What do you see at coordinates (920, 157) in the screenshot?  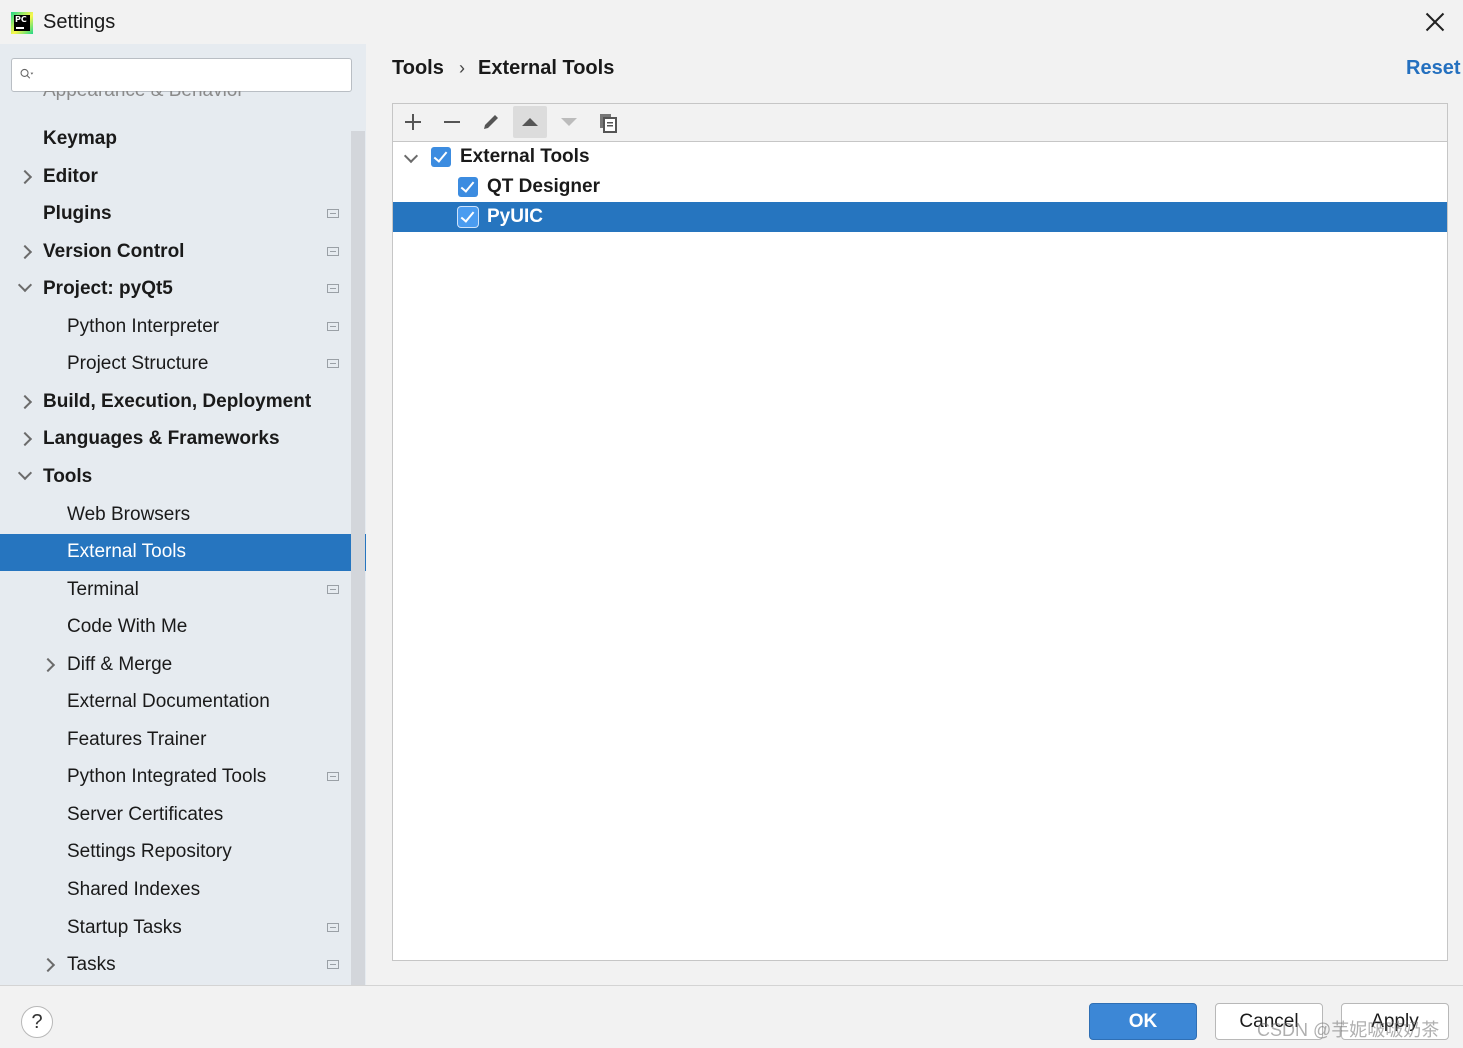 I see `tool-row-external-tools: External Tools` at bounding box center [920, 157].